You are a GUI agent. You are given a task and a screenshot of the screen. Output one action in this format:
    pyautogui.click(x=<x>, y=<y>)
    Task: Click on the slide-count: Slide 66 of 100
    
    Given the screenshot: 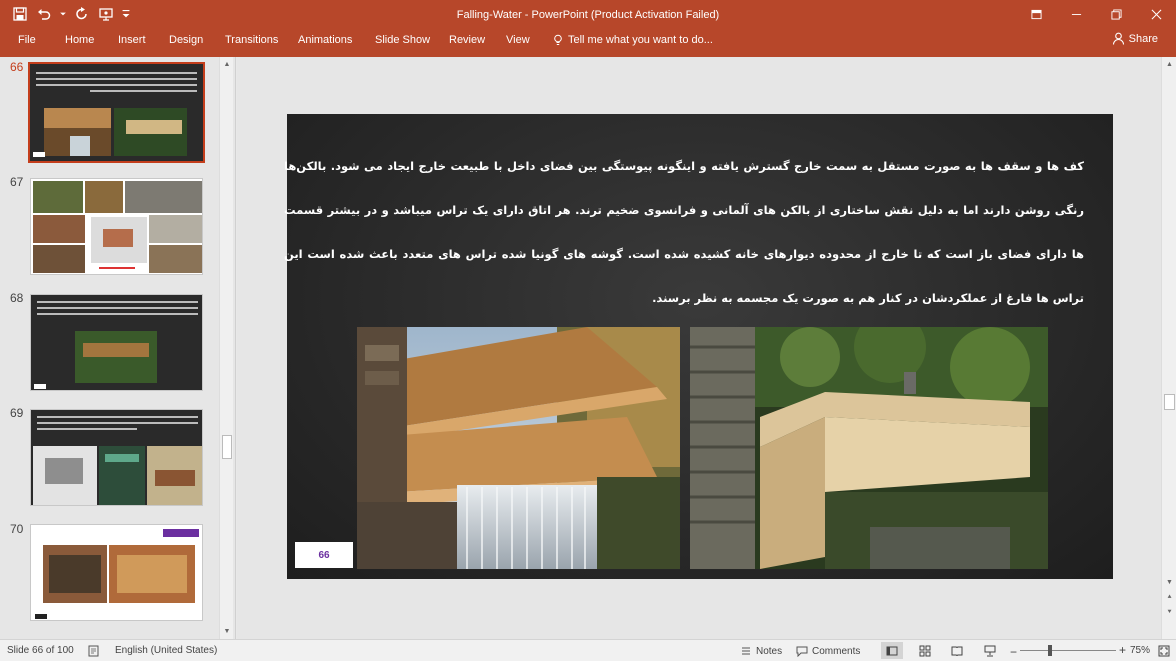 What is the action you would take?
    pyautogui.click(x=40, y=650)
    